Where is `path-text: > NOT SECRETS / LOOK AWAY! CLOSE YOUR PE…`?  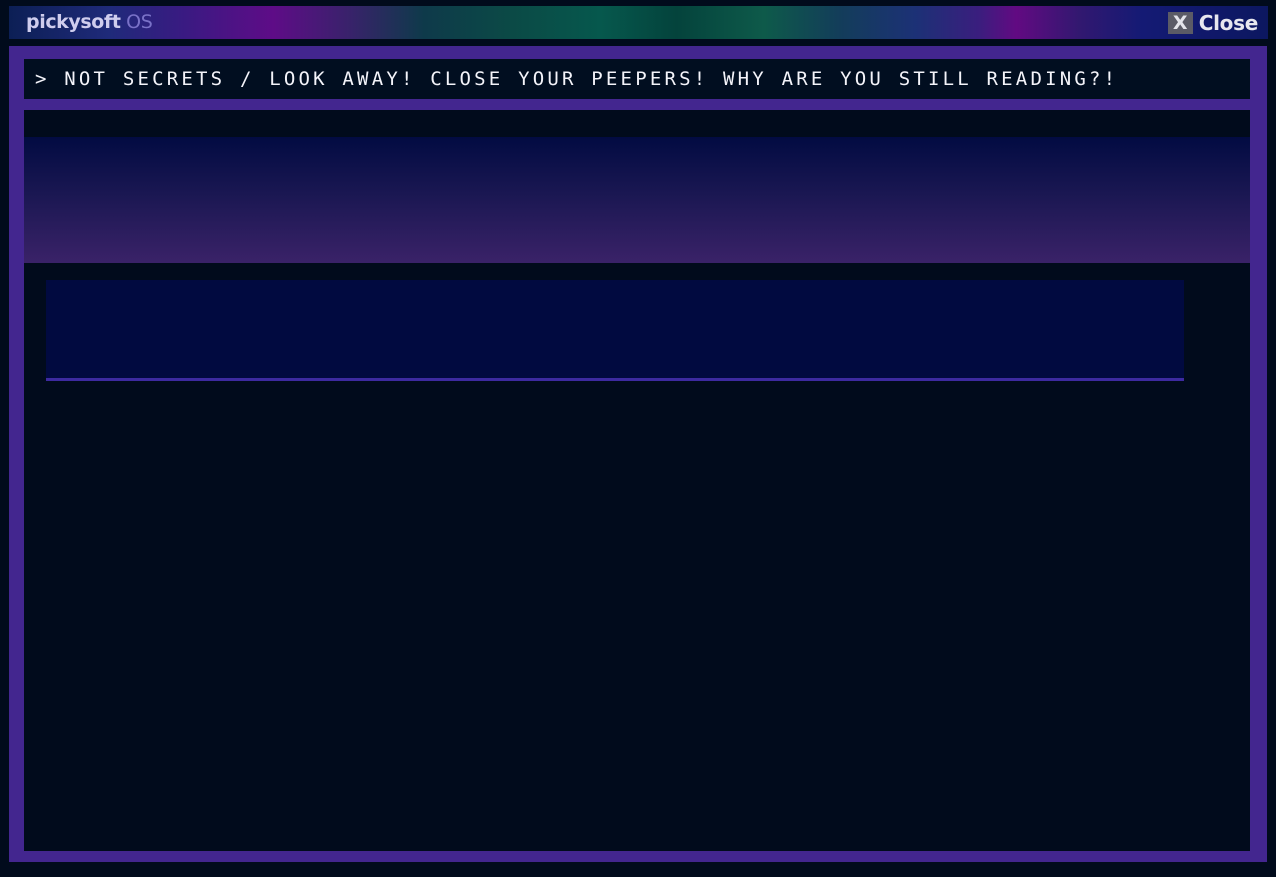 path-text: > NOT SECRETS / LOOK AWAY! CLOSE YOUR PE… is located at coordinates (577, 79).